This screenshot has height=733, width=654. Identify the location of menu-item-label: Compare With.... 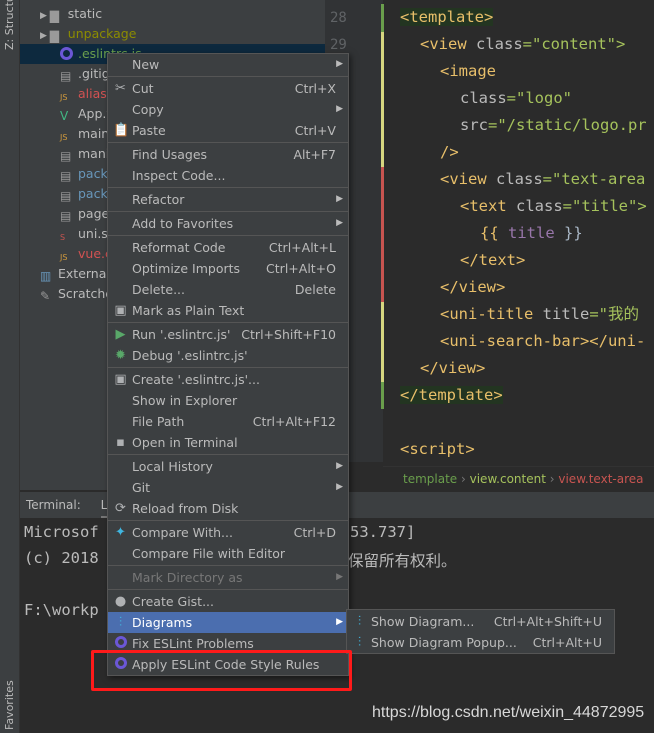
(182, 532).